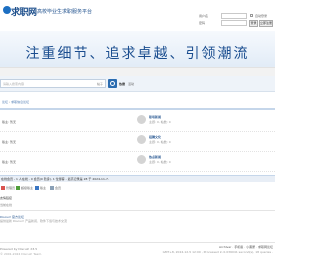 The width and height of the screenshot is (320, 271). Describe the element at coordinates (21, 254) in the screenshot. I see `copyright: © 2001-2024 Discuz! Team.` at that location.